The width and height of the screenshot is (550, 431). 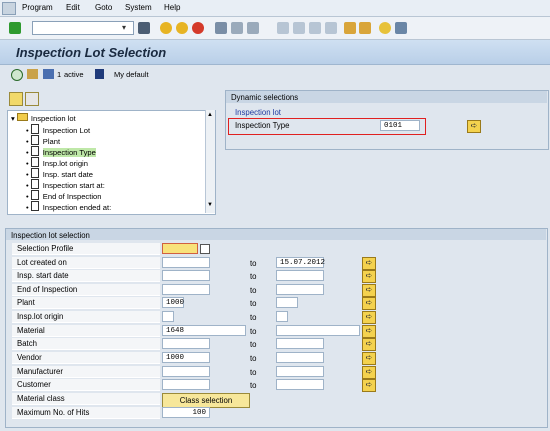 What do you see at coordinates (17, 75) in the screenshot?
I see `execute-icon` at bounding box center [17, 75].